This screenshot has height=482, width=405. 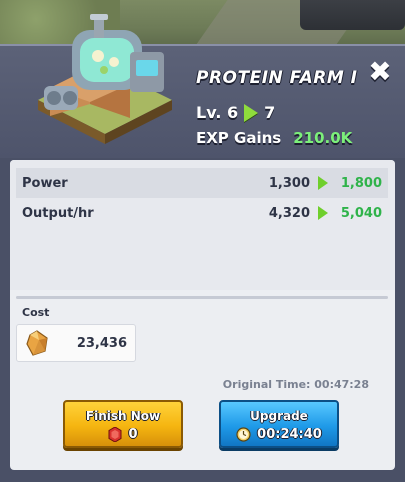 What do you see at coordinates (239, 138) in the screenshot?
I see `exp-gains-label: EXP Gains` at bounding box center [239, 138].